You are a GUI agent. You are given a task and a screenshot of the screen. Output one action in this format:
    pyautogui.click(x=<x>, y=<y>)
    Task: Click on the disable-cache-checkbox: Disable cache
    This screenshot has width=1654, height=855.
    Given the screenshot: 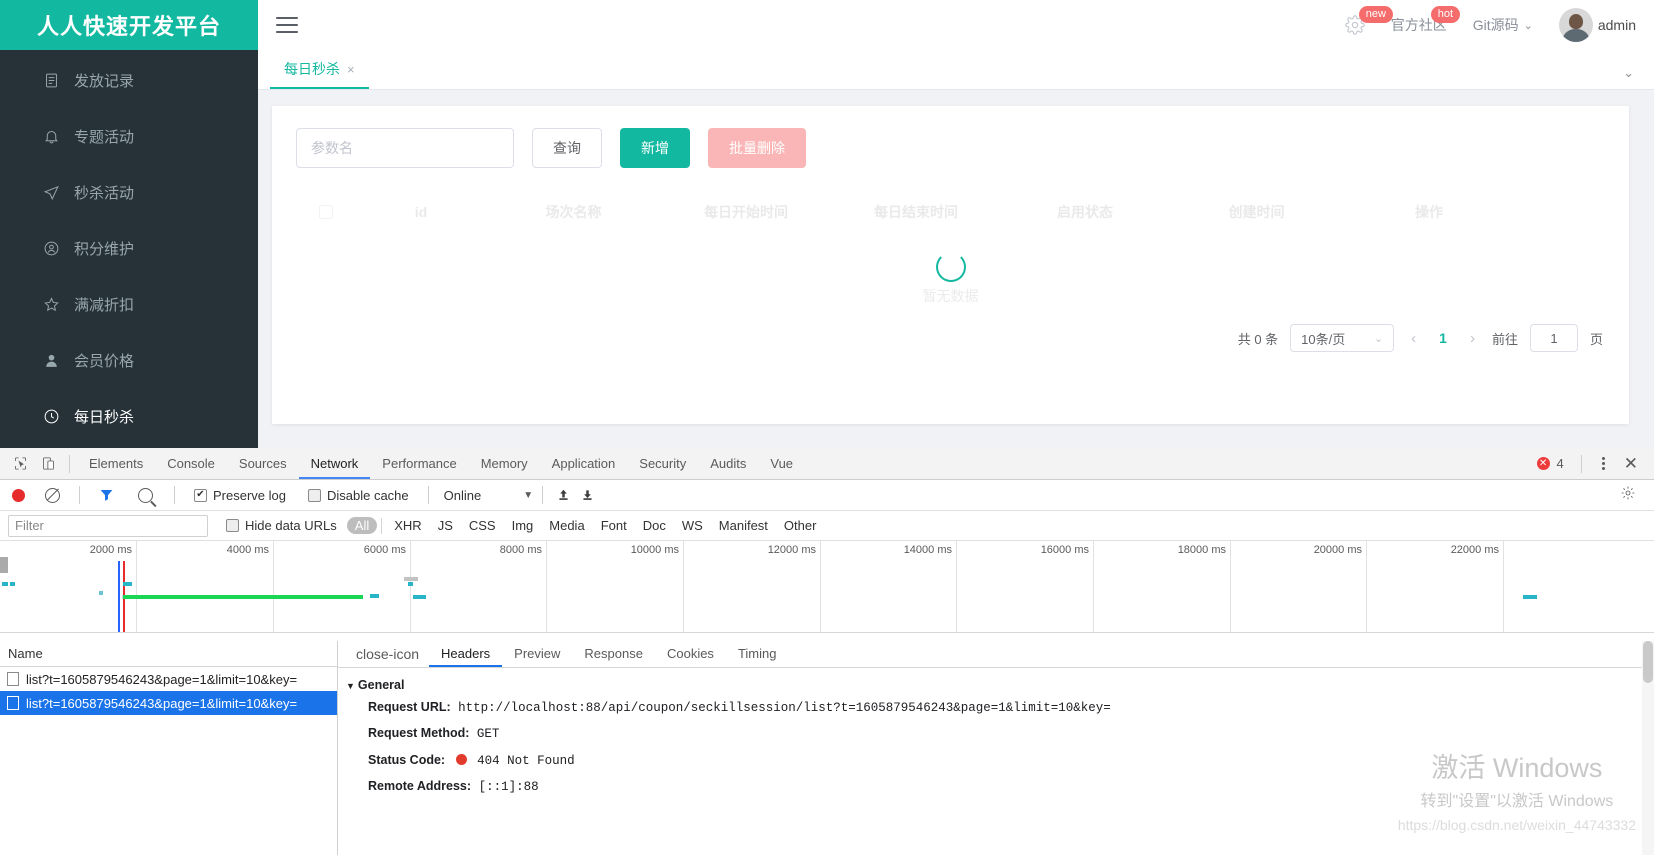 What is the action you would take?
    pyautogui.click(x=358, y=495)
    